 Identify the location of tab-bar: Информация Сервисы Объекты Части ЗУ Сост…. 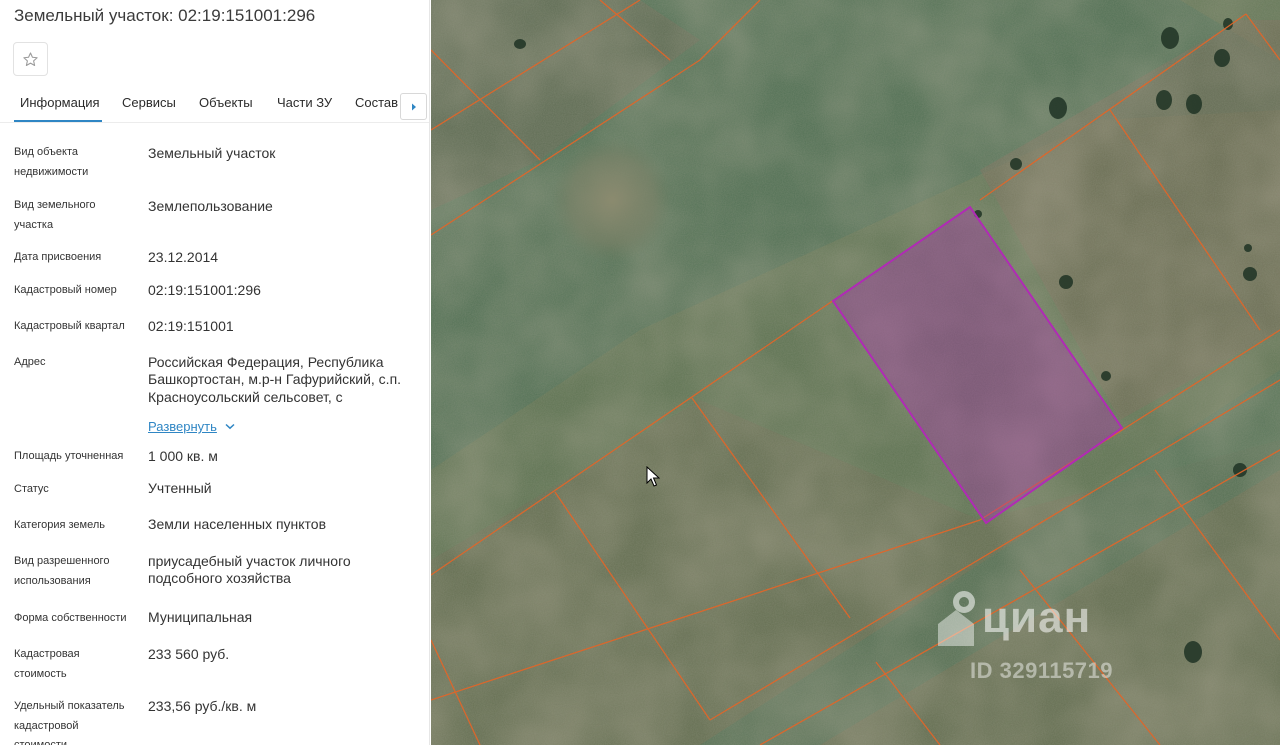
(214, 104).